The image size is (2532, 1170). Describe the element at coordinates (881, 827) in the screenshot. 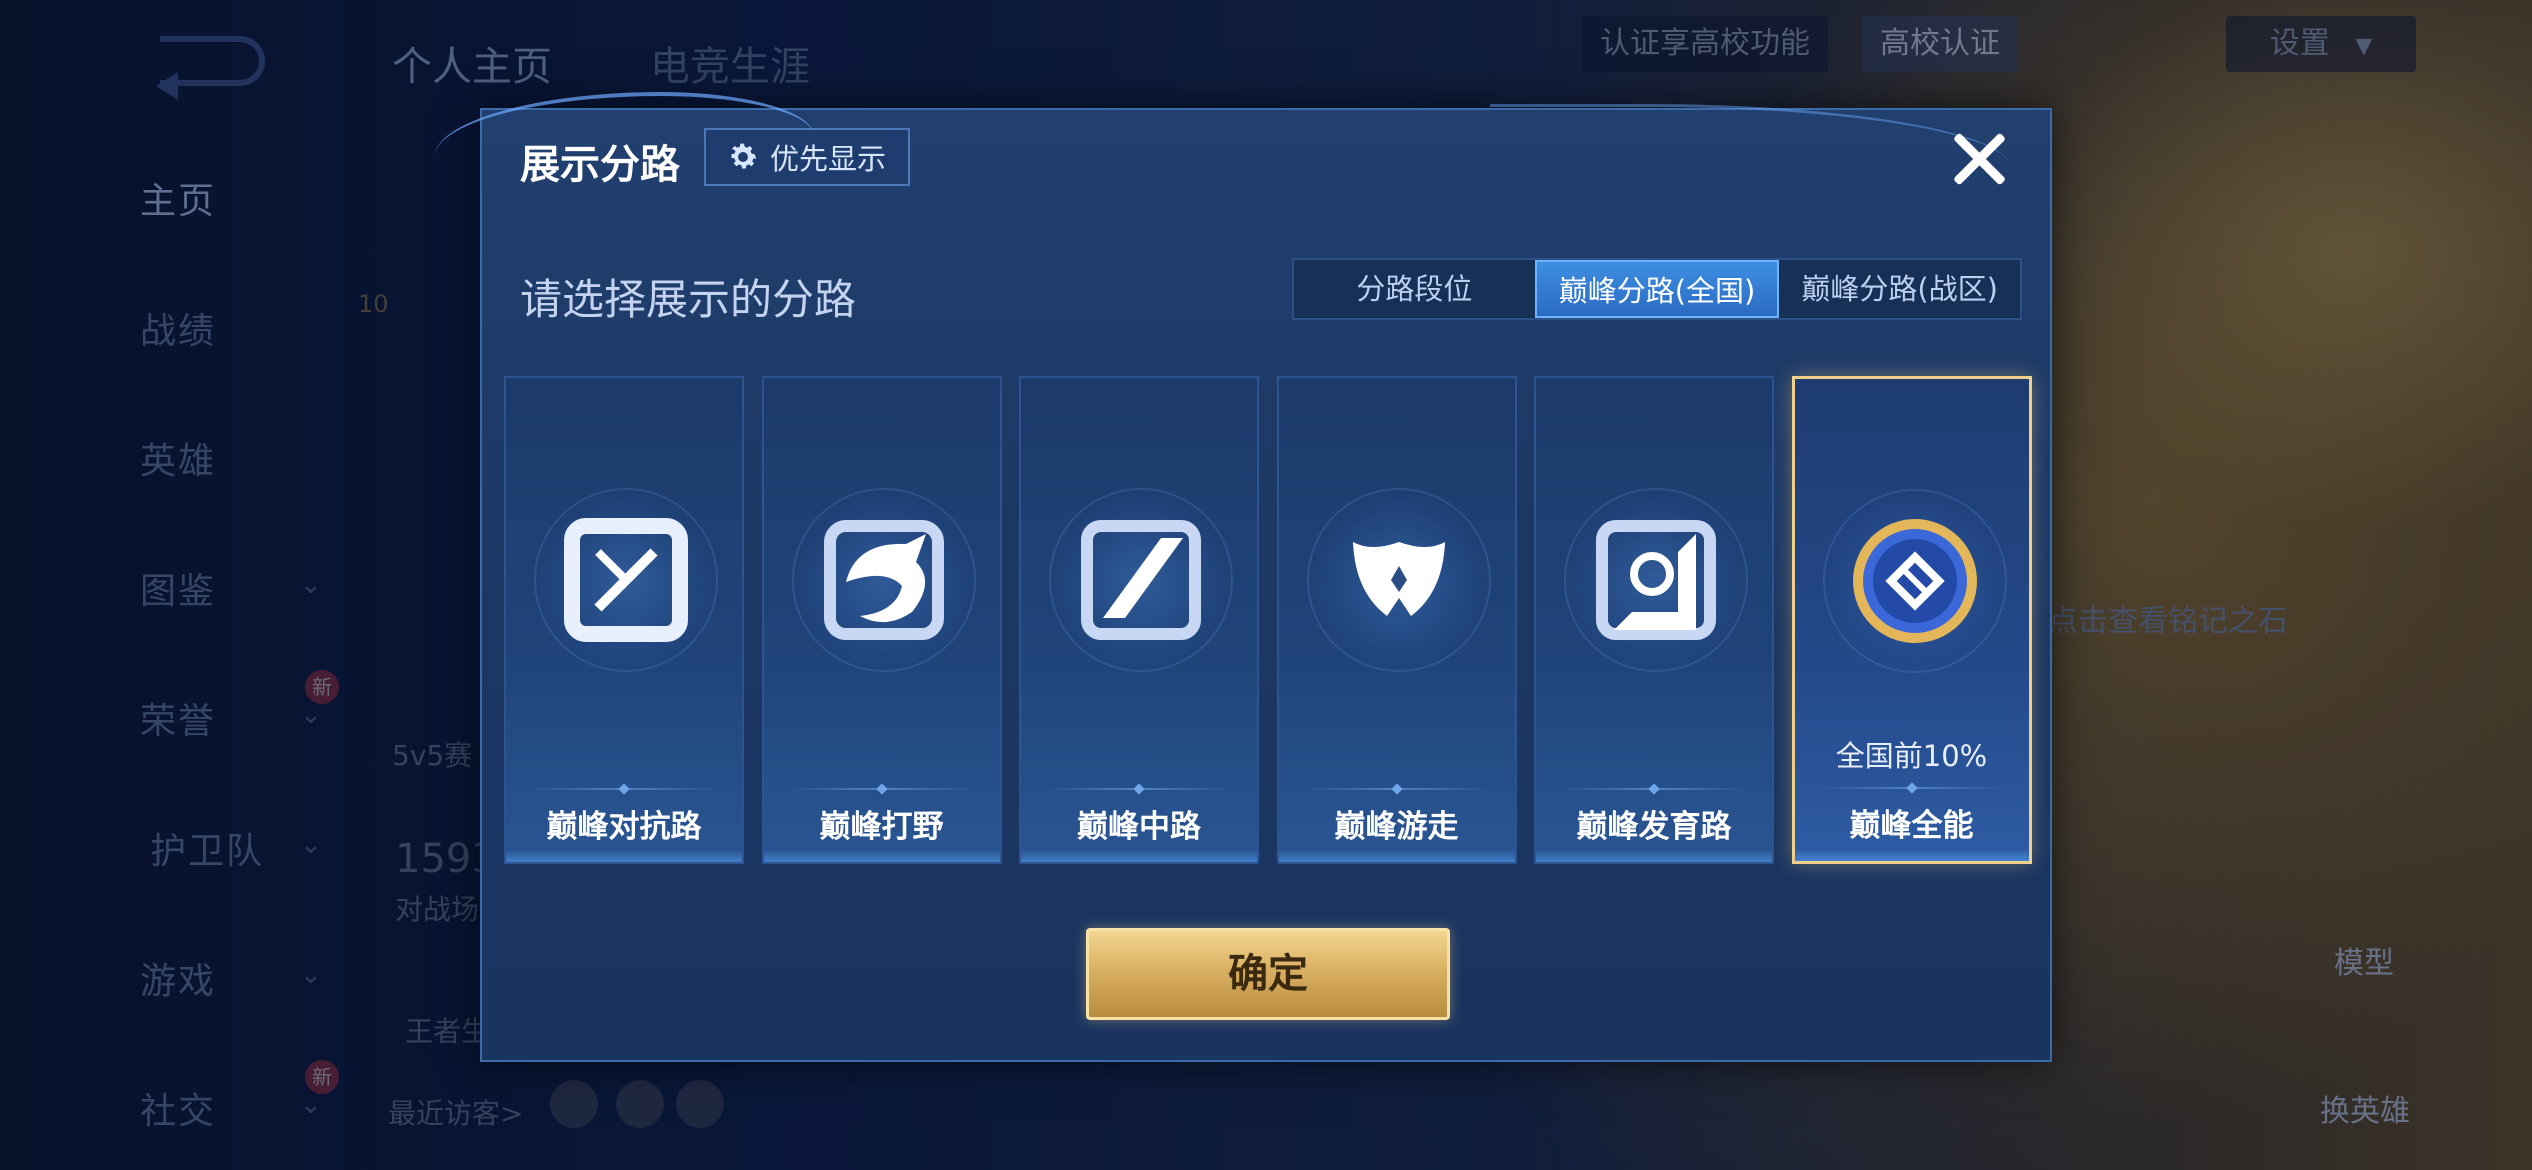

I see `lane-card-label: 巅峰打野` at that location.